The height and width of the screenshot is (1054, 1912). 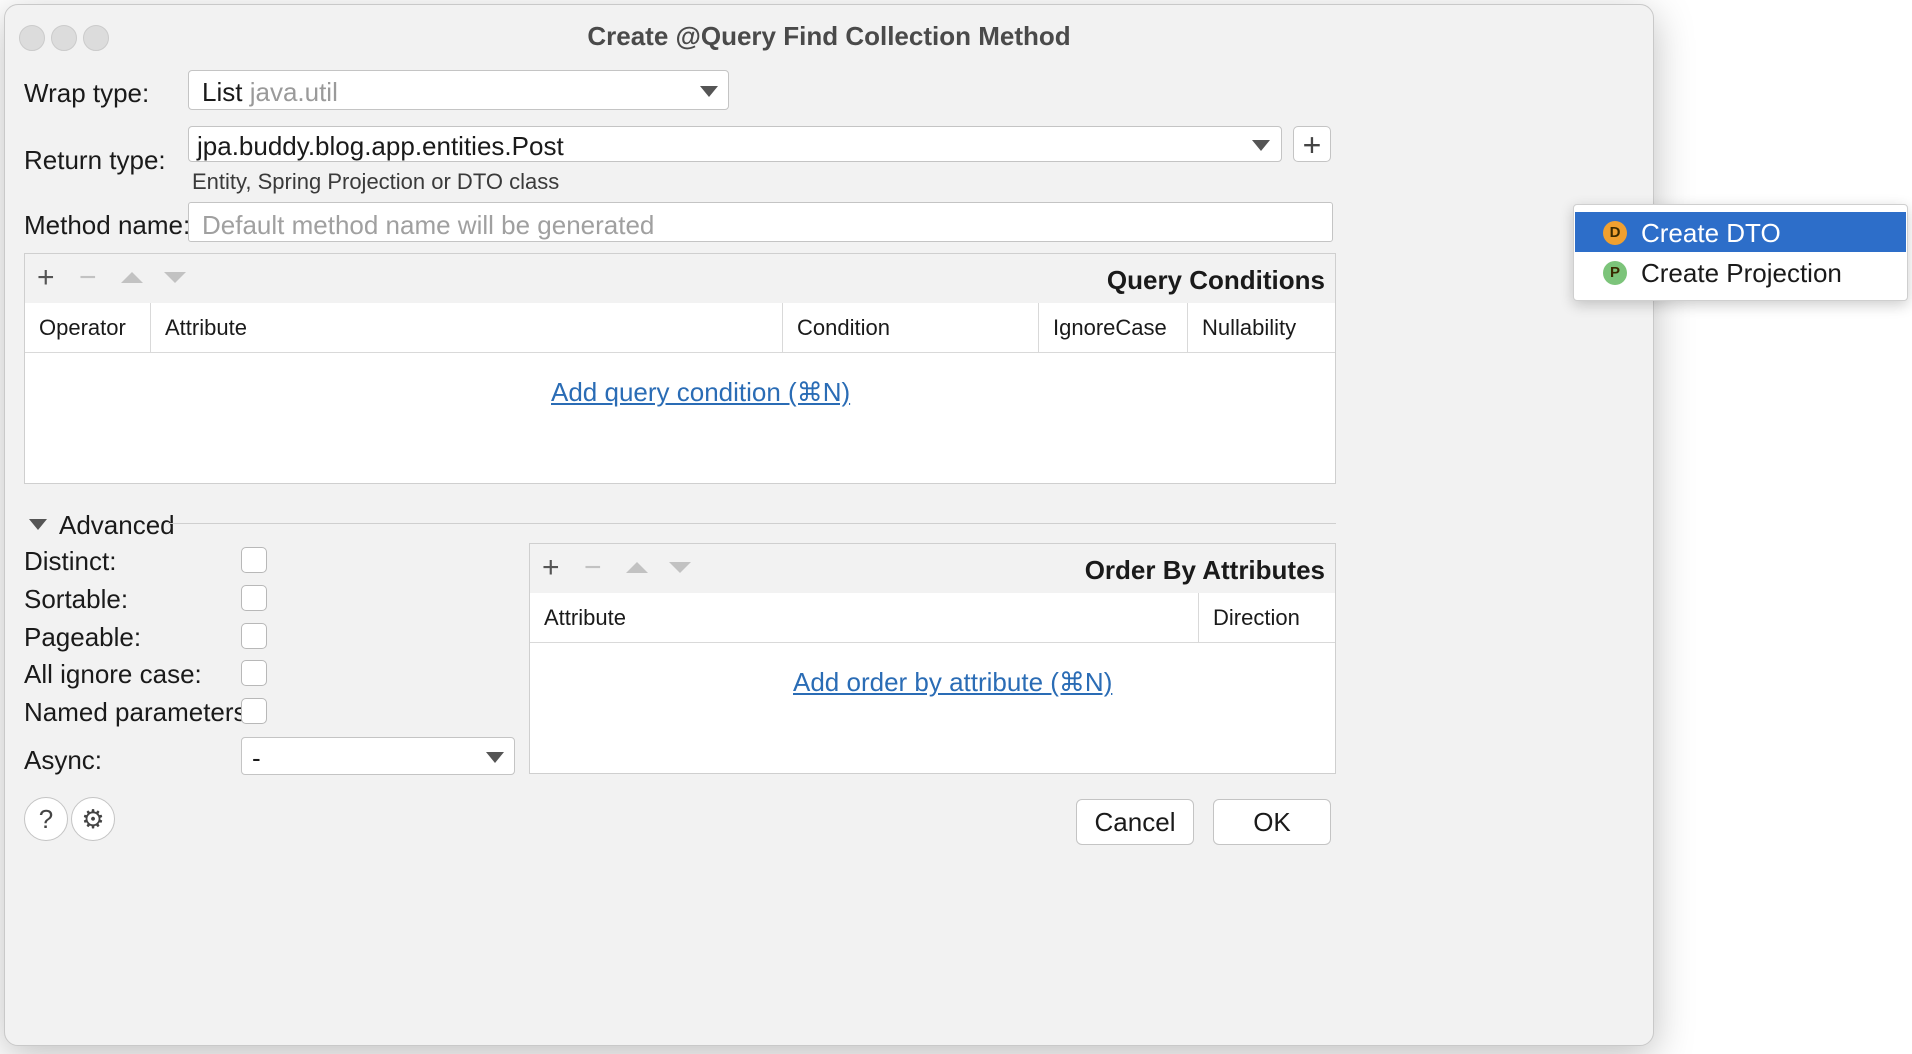 I want to click on sortable-label: Sortable:, so click(x=76, y=599).